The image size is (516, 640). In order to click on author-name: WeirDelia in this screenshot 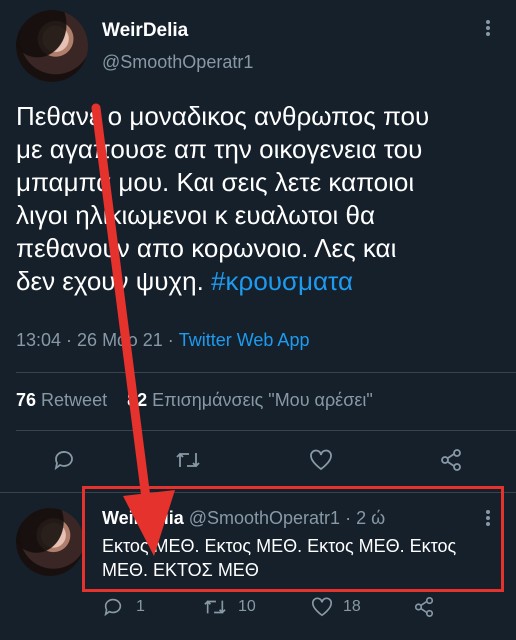, I will do `click(145, 31)`.